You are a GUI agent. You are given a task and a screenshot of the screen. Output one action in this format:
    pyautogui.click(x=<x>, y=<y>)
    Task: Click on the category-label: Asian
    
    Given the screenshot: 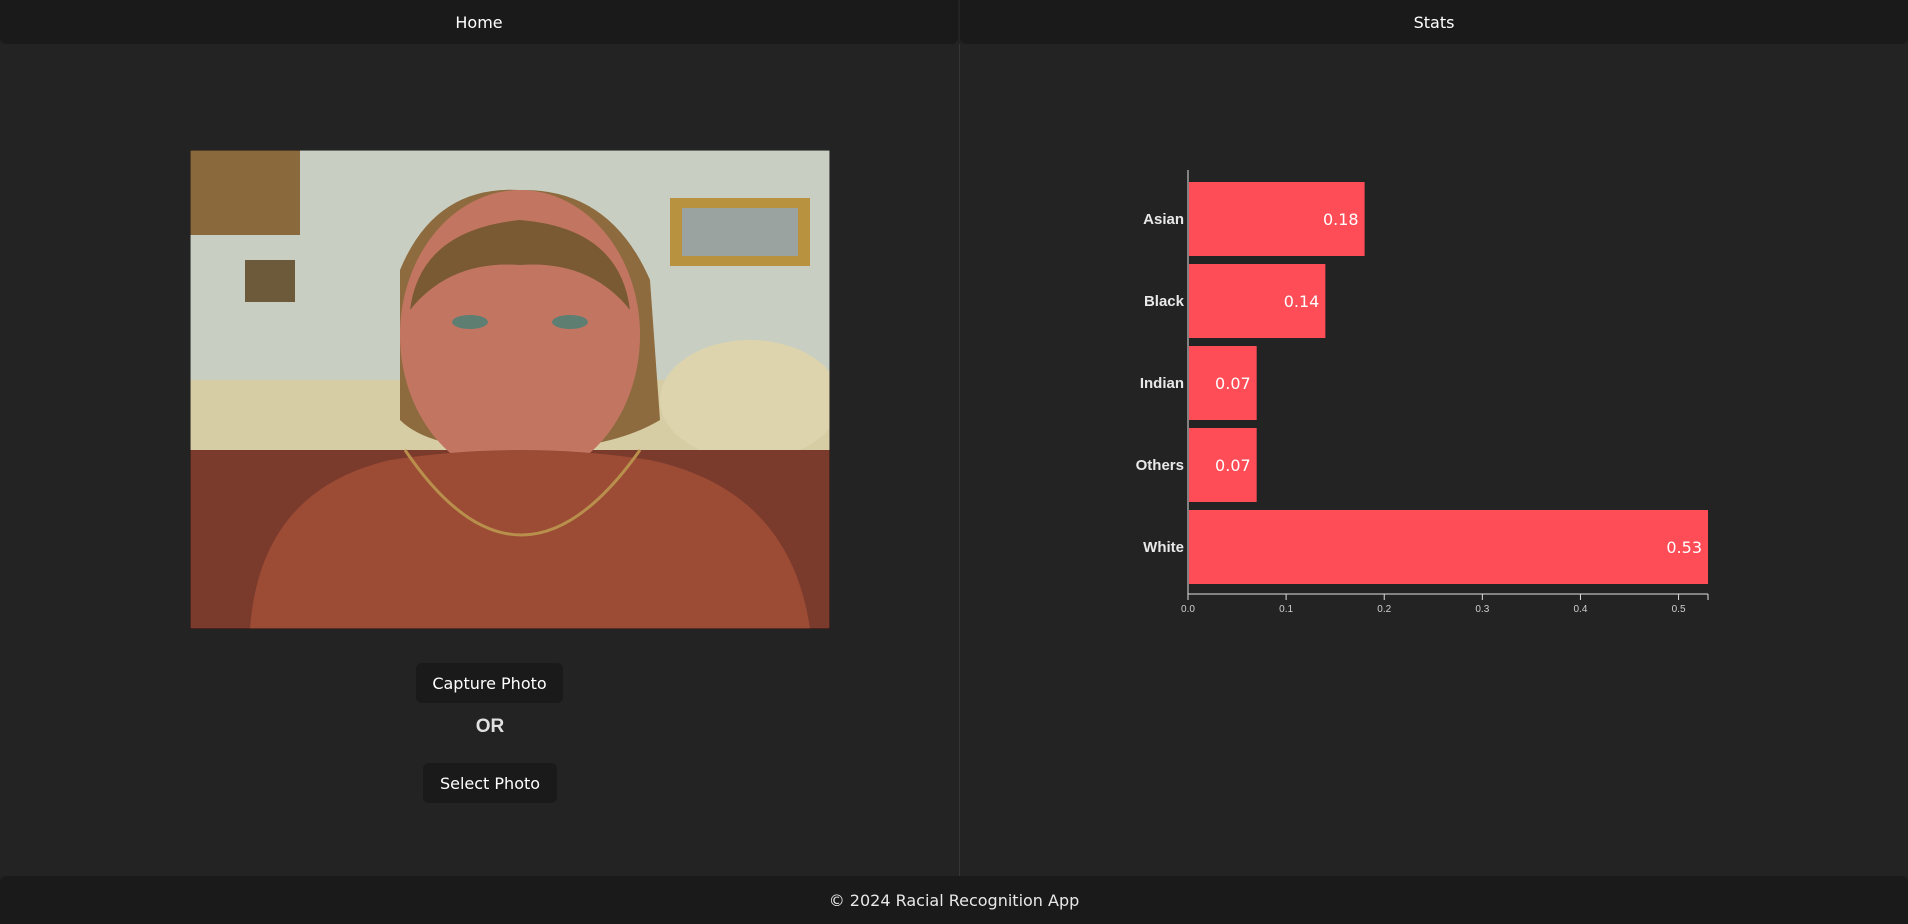 What is the action you would take?
    pyautogui.click(x=1163, y=219)
    